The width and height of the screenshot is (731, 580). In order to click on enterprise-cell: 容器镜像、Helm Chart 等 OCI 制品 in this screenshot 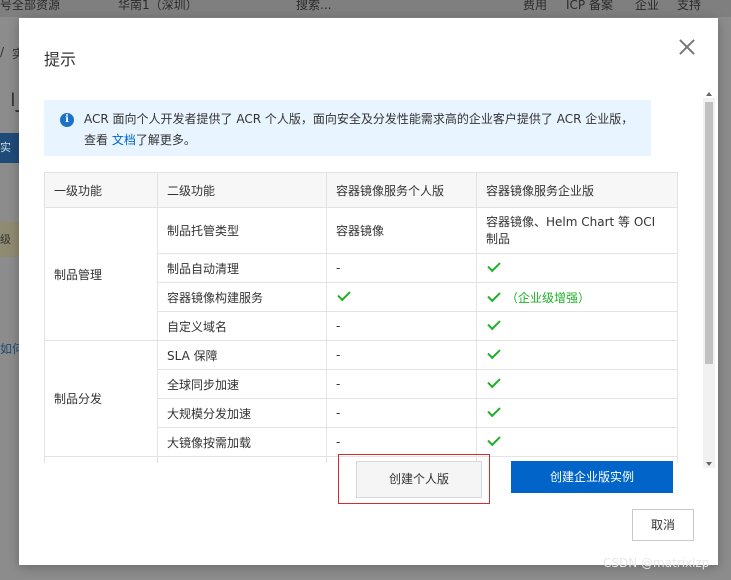, I will do `click(577, 230)`.